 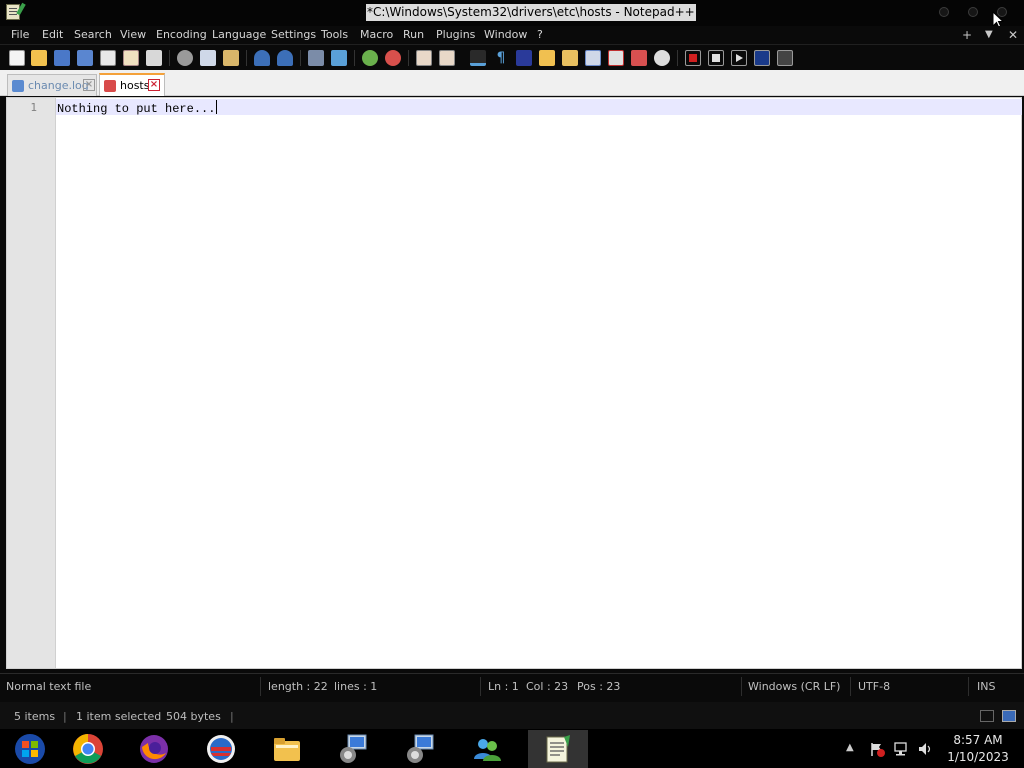 What do you see at coordinates (478, 58) in the screenshot?
I see `word-wrap-icon` at bounding box center [478, 58].